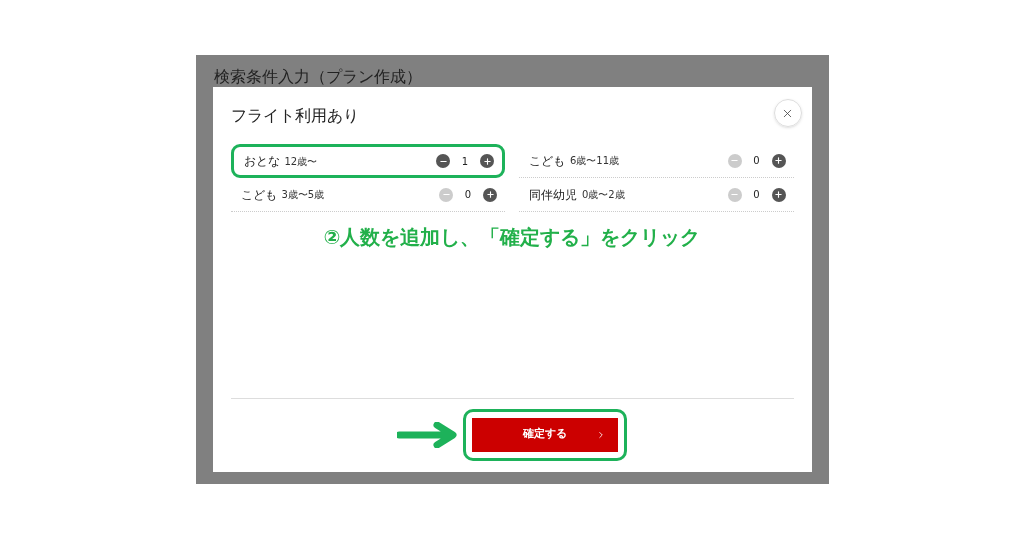  Describe the element at coordinates (443, 161) in the screenshot. I see `minus-button` at that location.